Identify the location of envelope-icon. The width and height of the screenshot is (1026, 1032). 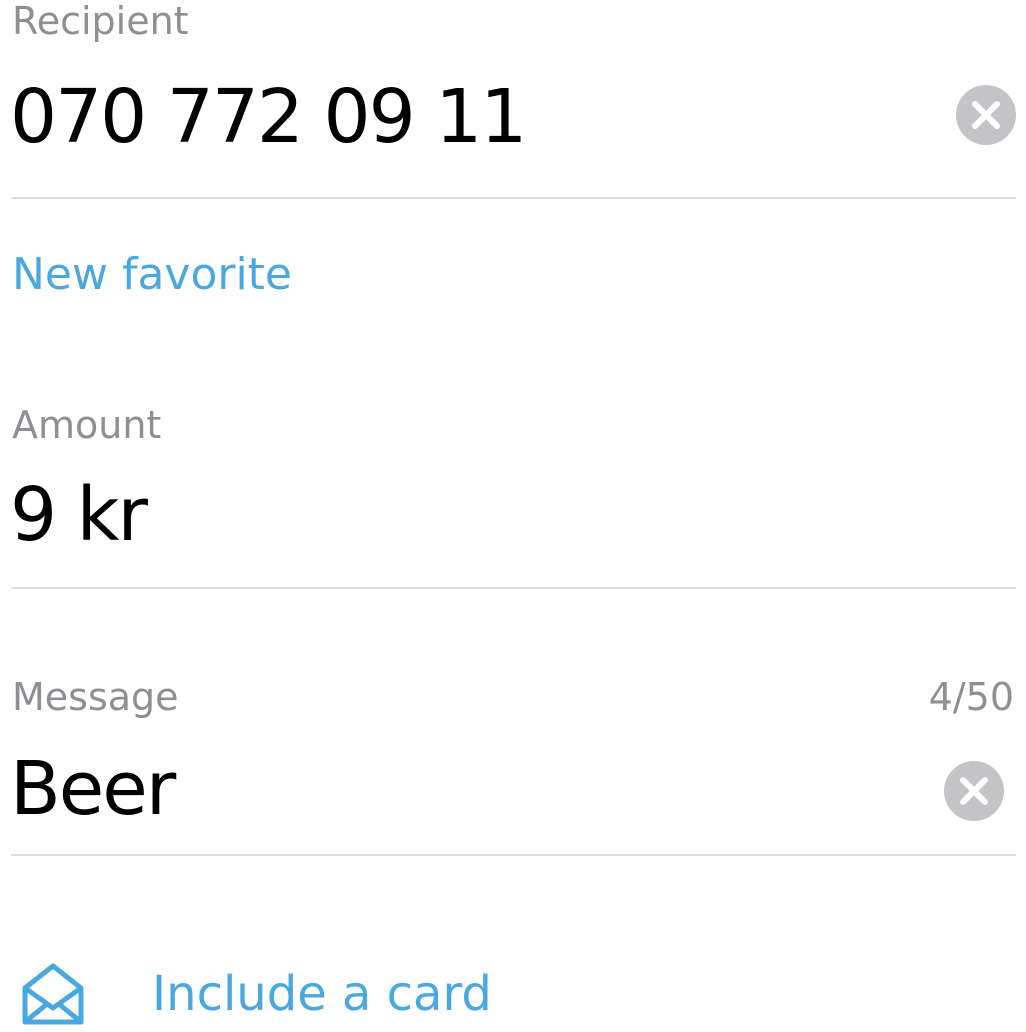
(53, 993).